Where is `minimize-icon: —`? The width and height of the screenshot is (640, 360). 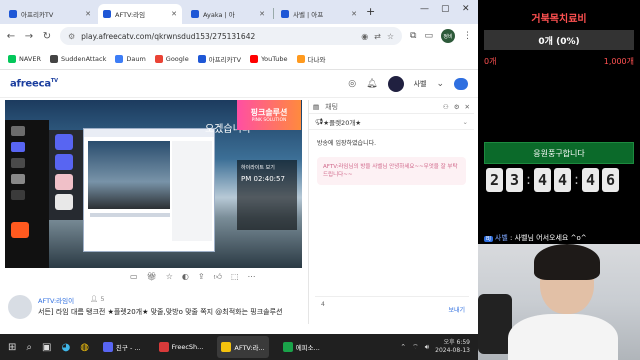 minimize-icon: — is located at coordinates (424, 9).